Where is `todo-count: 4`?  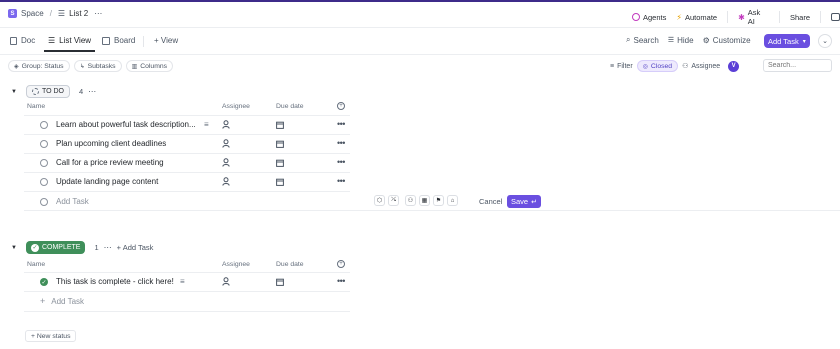
todo-count: 4 is located at coordinates (81, 91).